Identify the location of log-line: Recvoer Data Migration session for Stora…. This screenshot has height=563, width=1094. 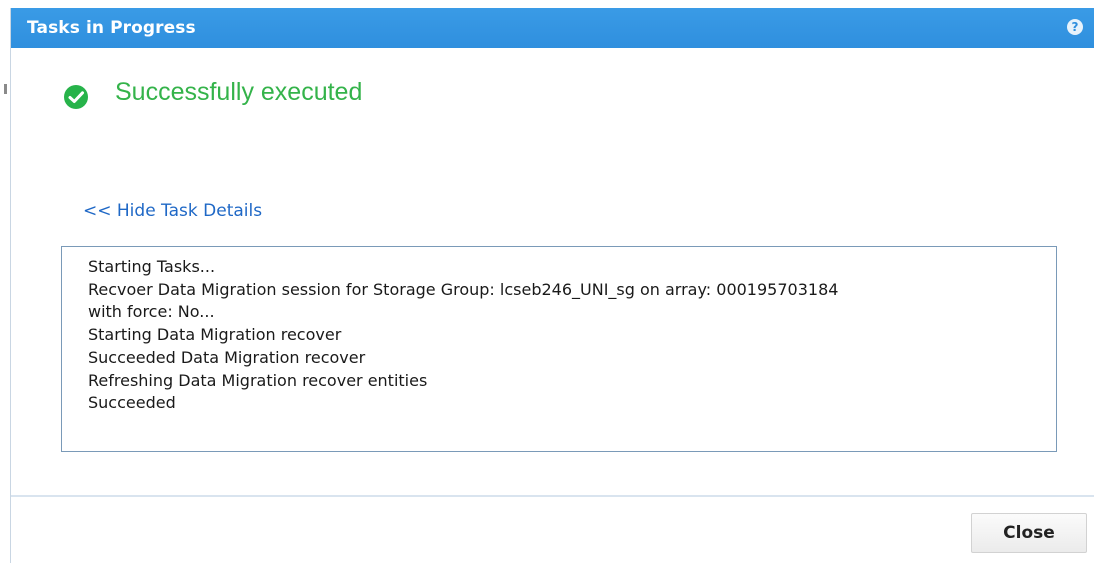
(463, 289).